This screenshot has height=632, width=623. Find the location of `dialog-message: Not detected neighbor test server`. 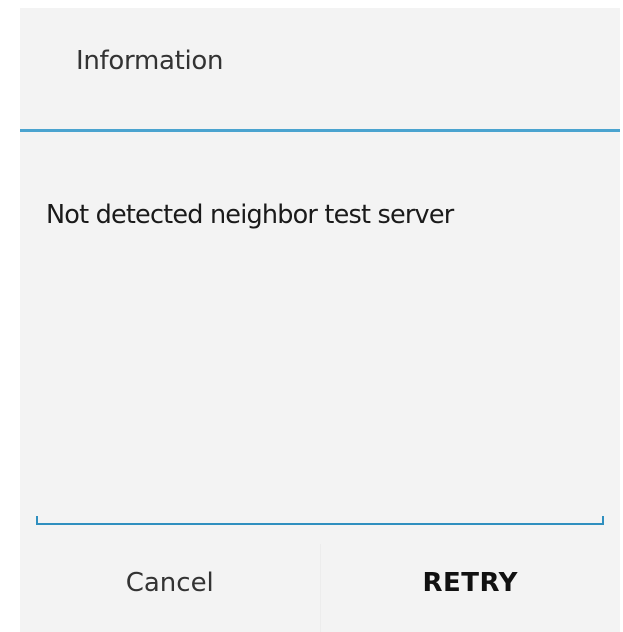

dialog-message: Not detected neighbor test server is located at coordinates (250, 215).